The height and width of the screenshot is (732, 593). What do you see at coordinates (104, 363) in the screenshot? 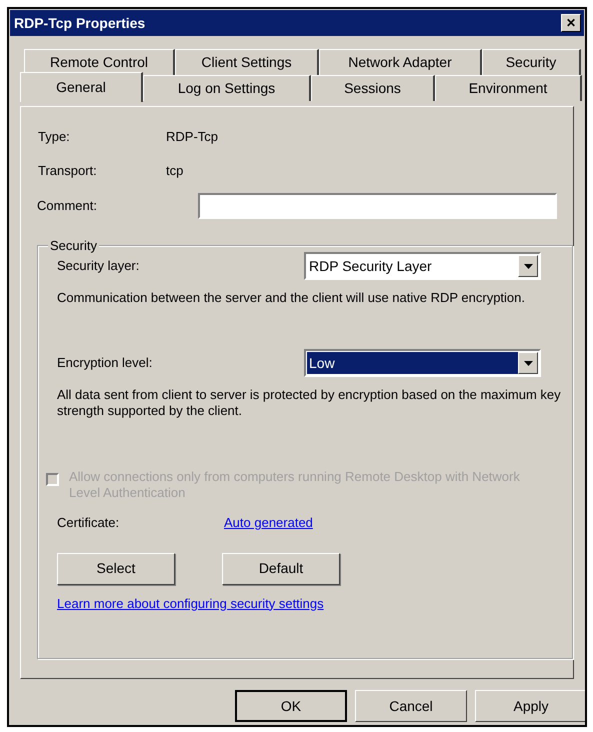
I see `dropdown-label: Encryption level:` at bounding box center [104, 363].